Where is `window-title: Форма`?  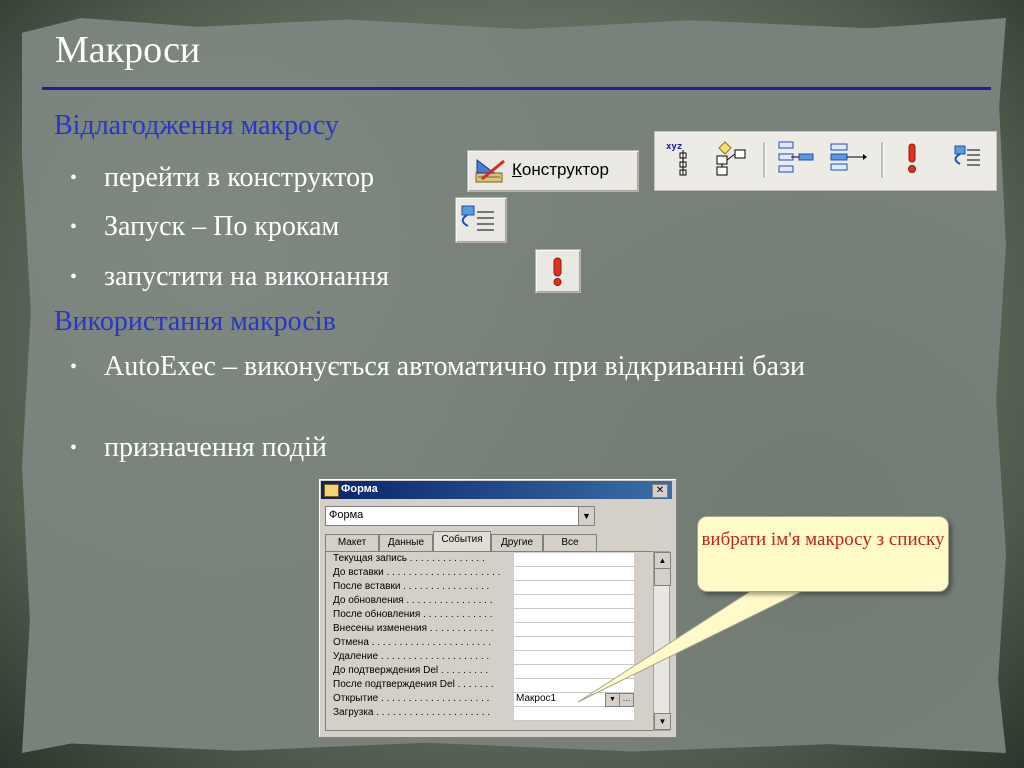
window-title: Форма is located at coordinates (359, 489).